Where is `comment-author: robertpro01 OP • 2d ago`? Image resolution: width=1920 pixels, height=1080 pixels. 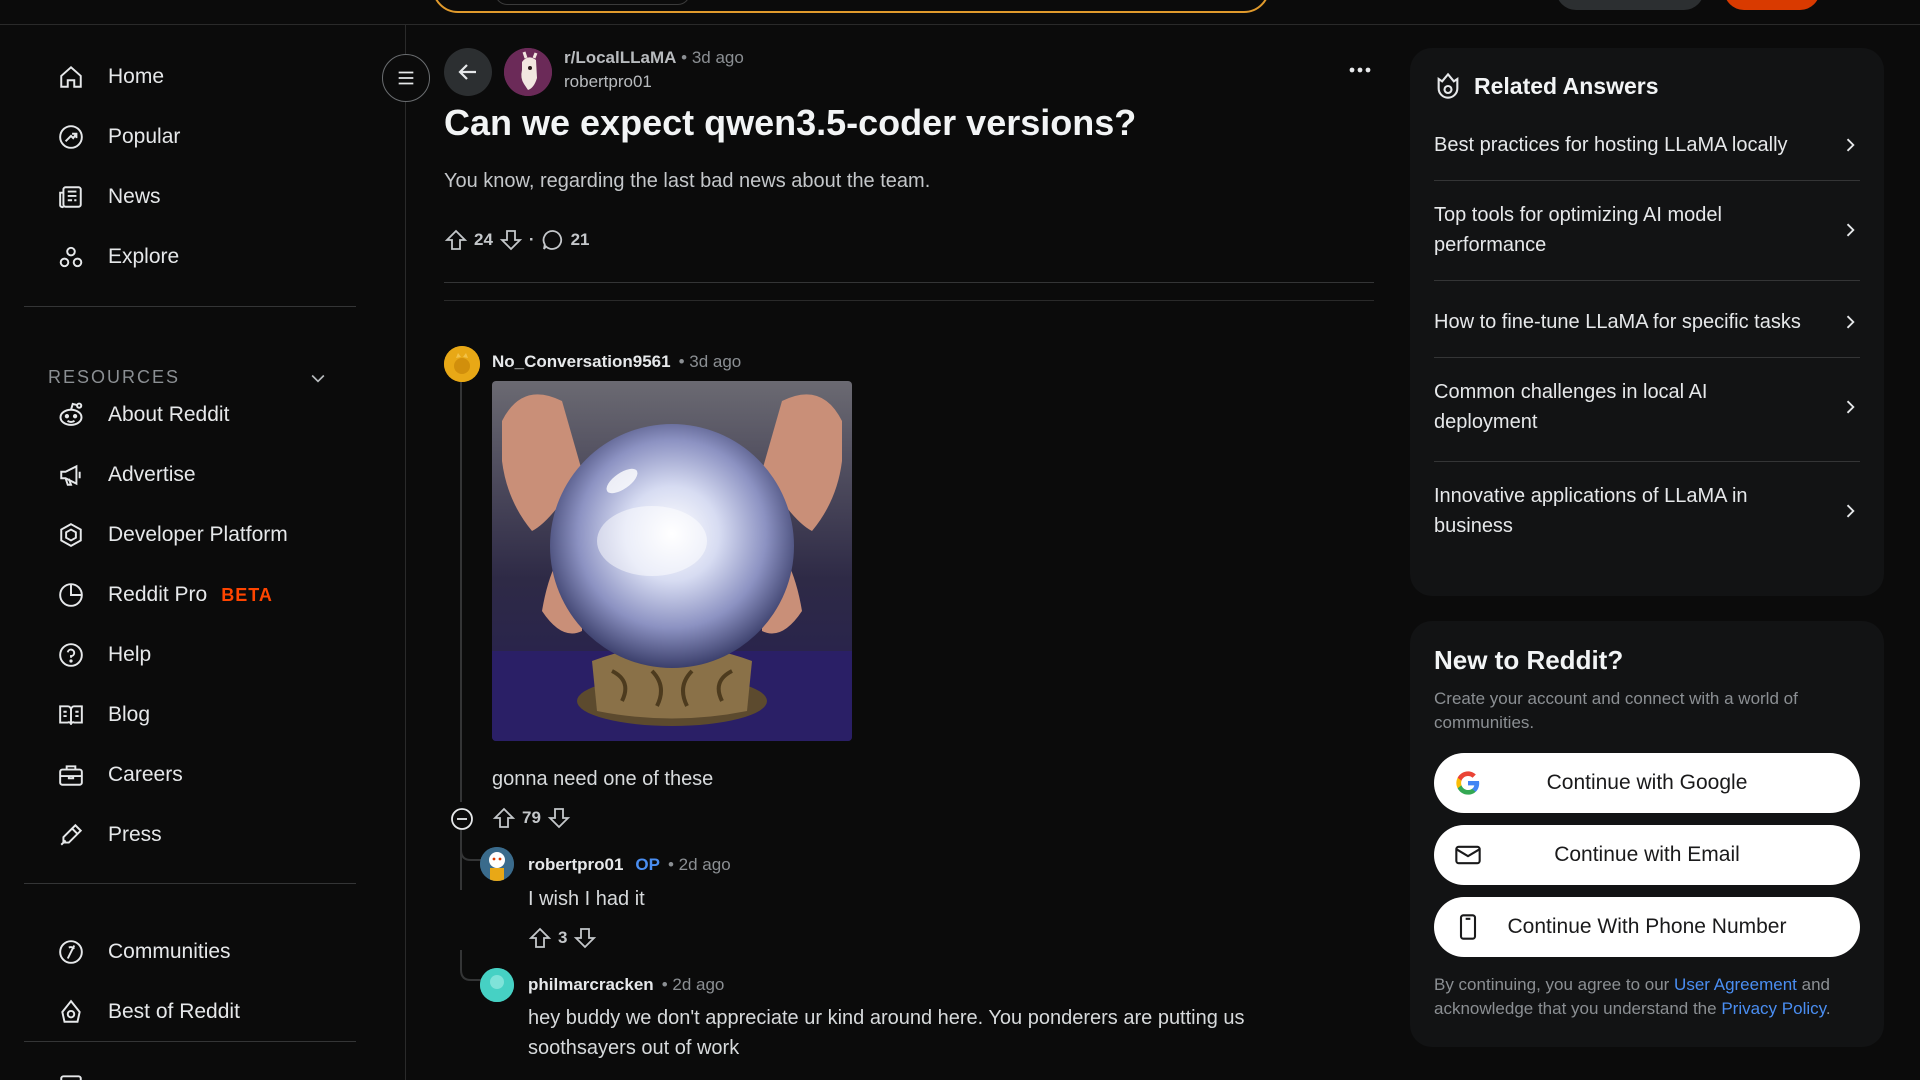 comment-author: robertpro01 OP • 2d ago is located at coordinates (629, 865).